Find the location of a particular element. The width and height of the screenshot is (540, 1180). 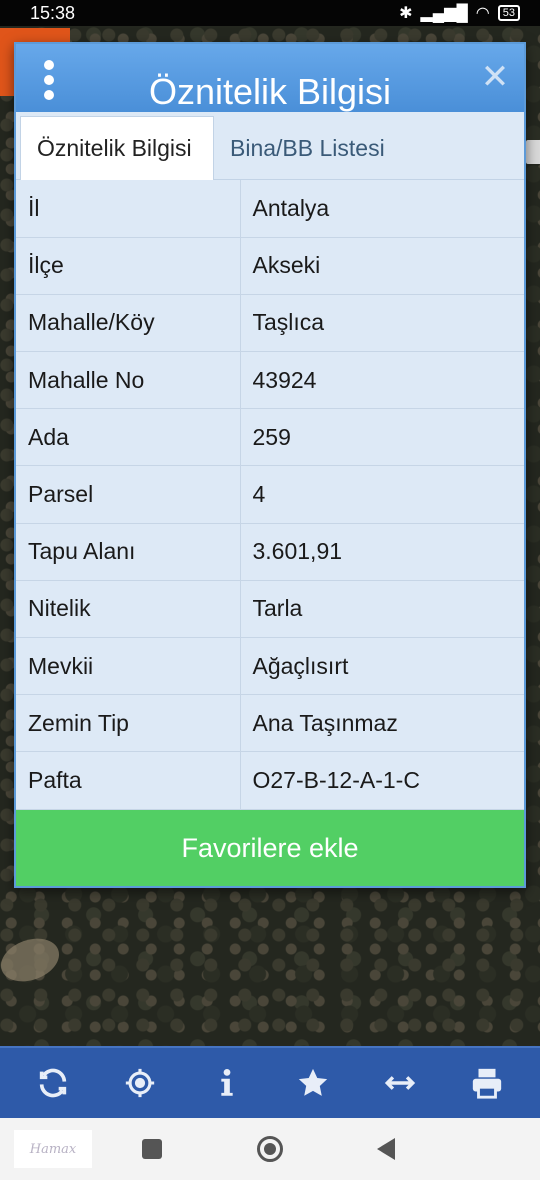

row-key: Pafta is located at coordinates (128, 780).